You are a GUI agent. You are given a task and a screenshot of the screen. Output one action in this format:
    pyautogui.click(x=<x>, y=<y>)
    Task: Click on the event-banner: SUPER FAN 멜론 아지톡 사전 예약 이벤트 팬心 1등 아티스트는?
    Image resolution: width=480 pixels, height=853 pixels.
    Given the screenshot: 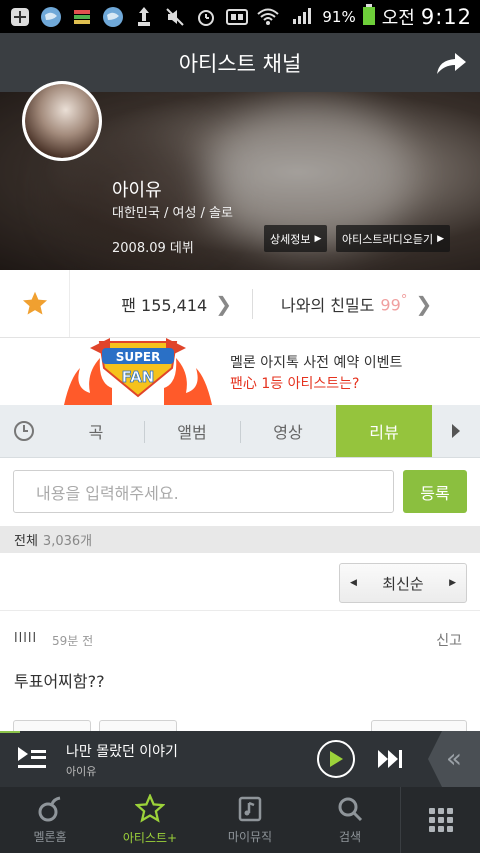 What is the action you would take?
    pyautogui.click(x=240, y=371)
    